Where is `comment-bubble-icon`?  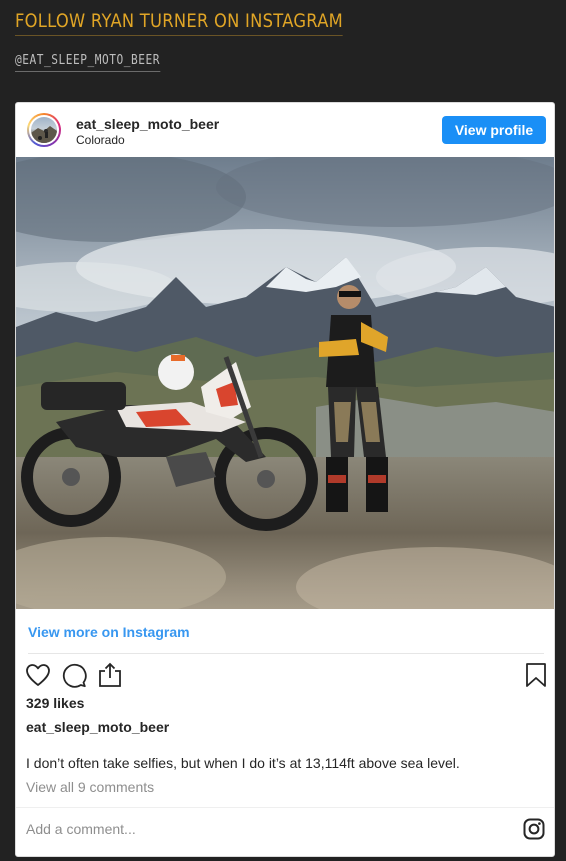 comment-bubble-icon is located at coordinates (74, 675).